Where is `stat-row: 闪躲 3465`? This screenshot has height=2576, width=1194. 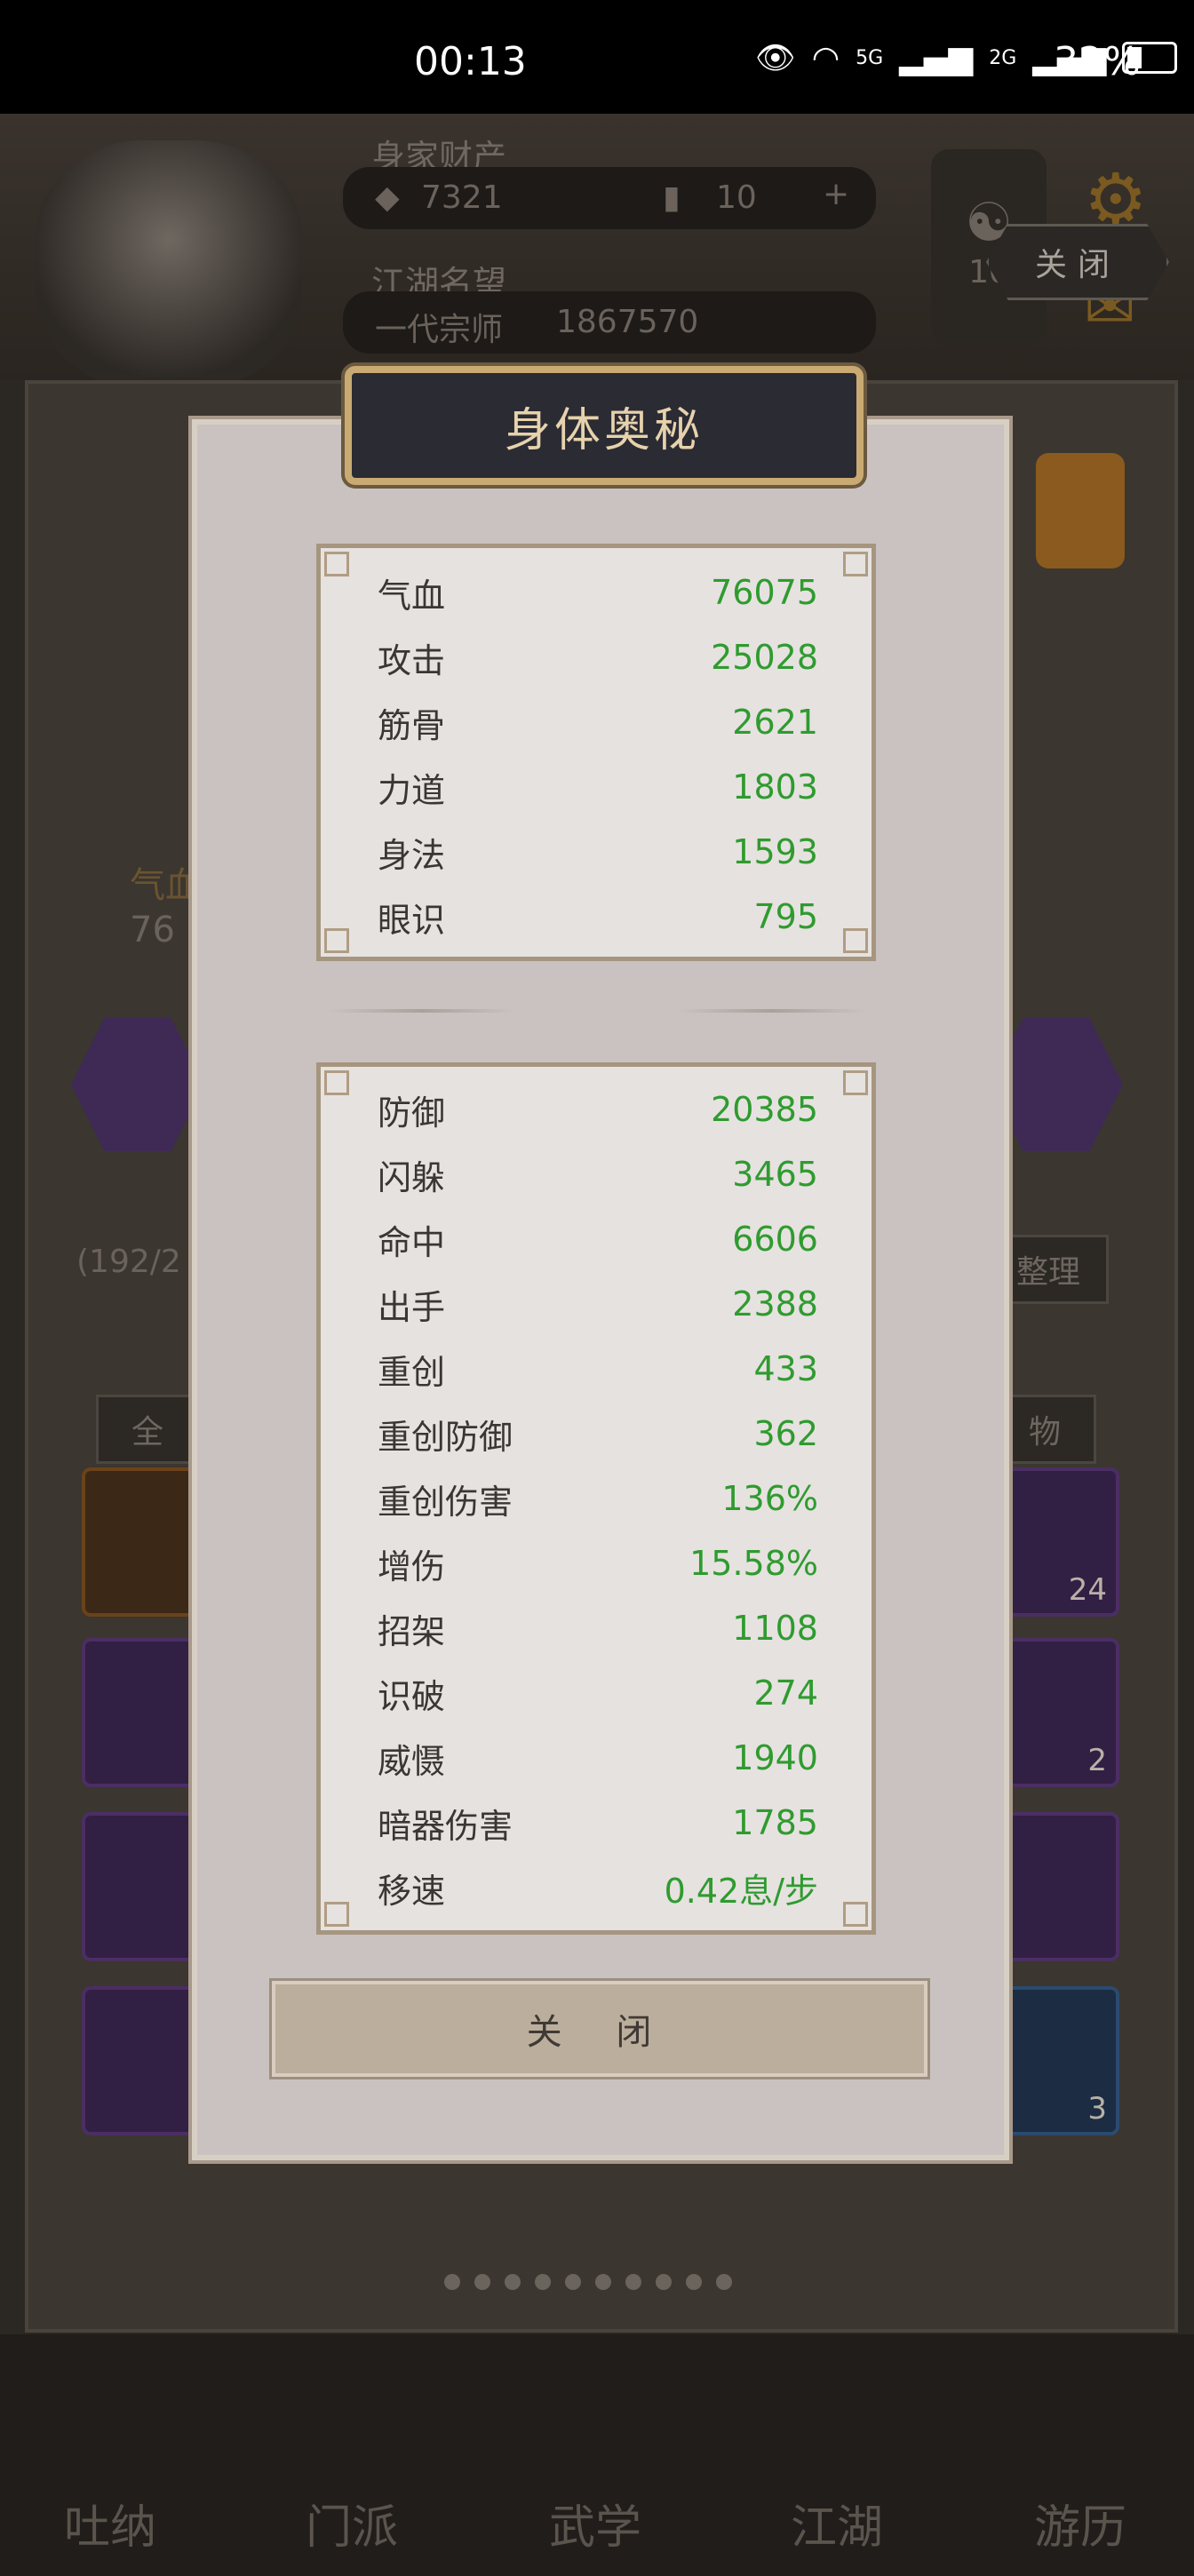 stat-row: 闪躲 3465 is located at coordinates (598, 1174).